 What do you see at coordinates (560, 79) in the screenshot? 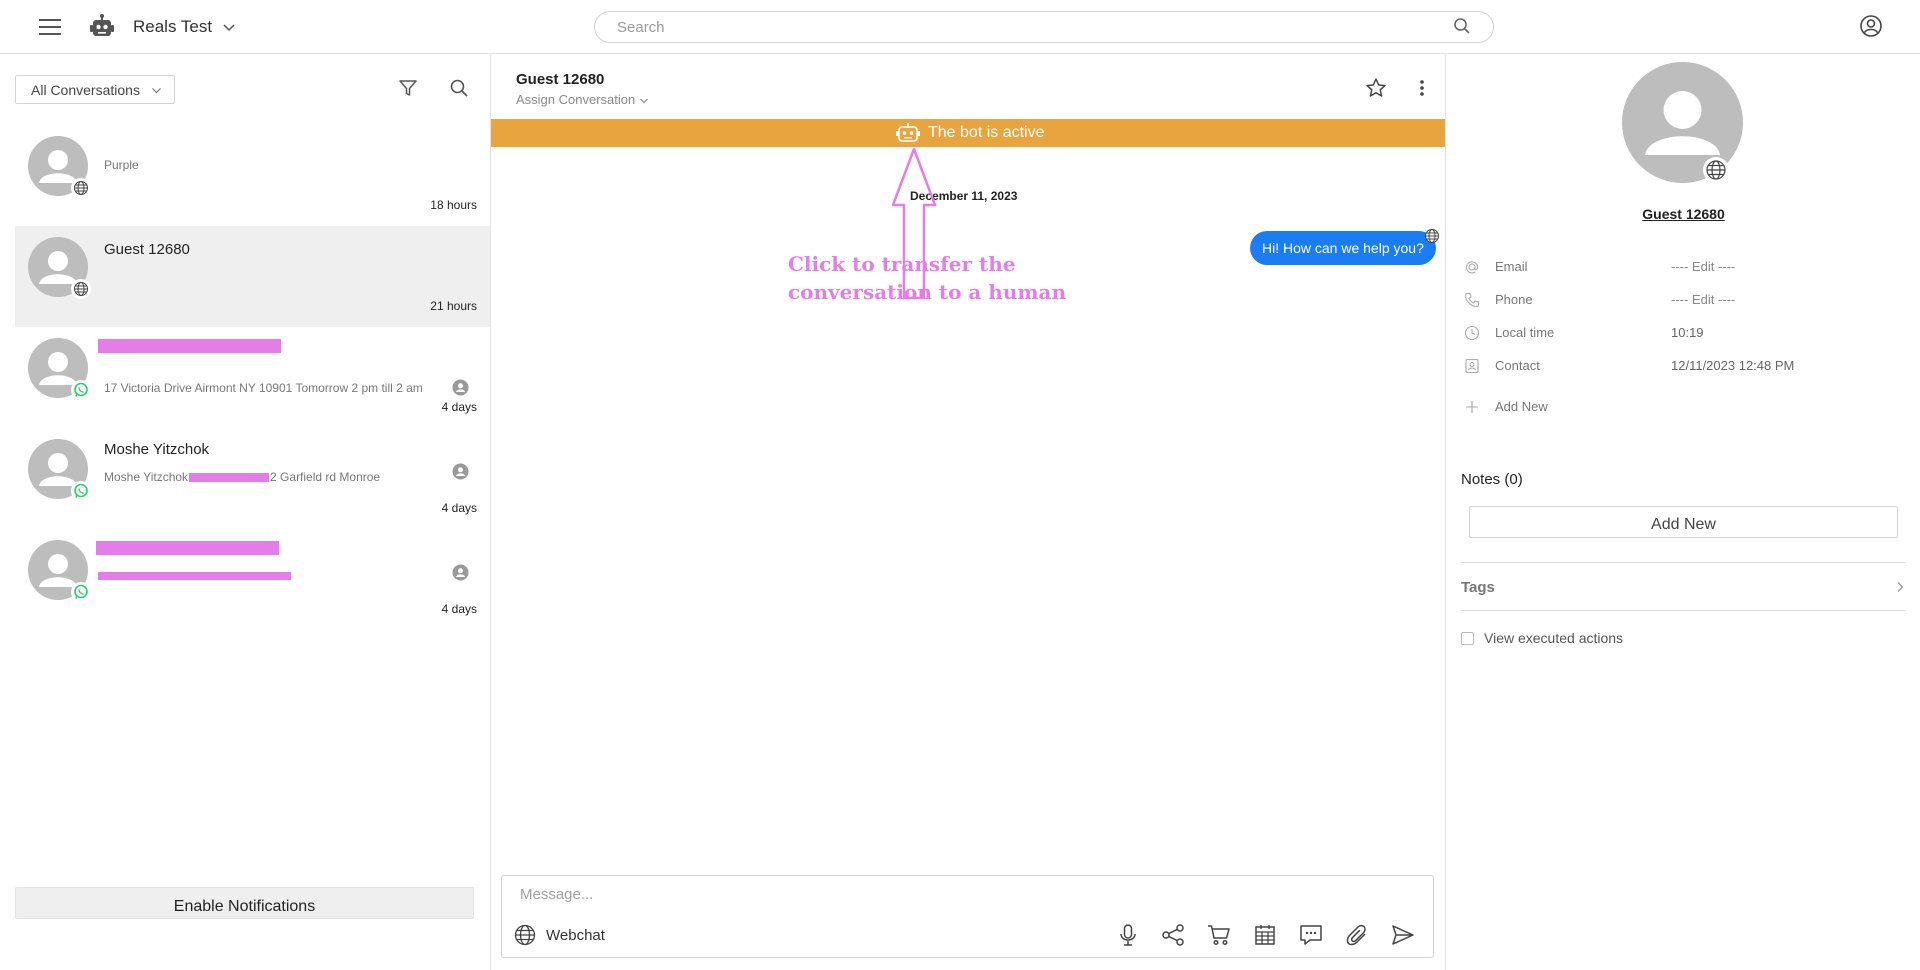
I see `chat-contact-name: Guest 12680` at bounding box center [560, 79].